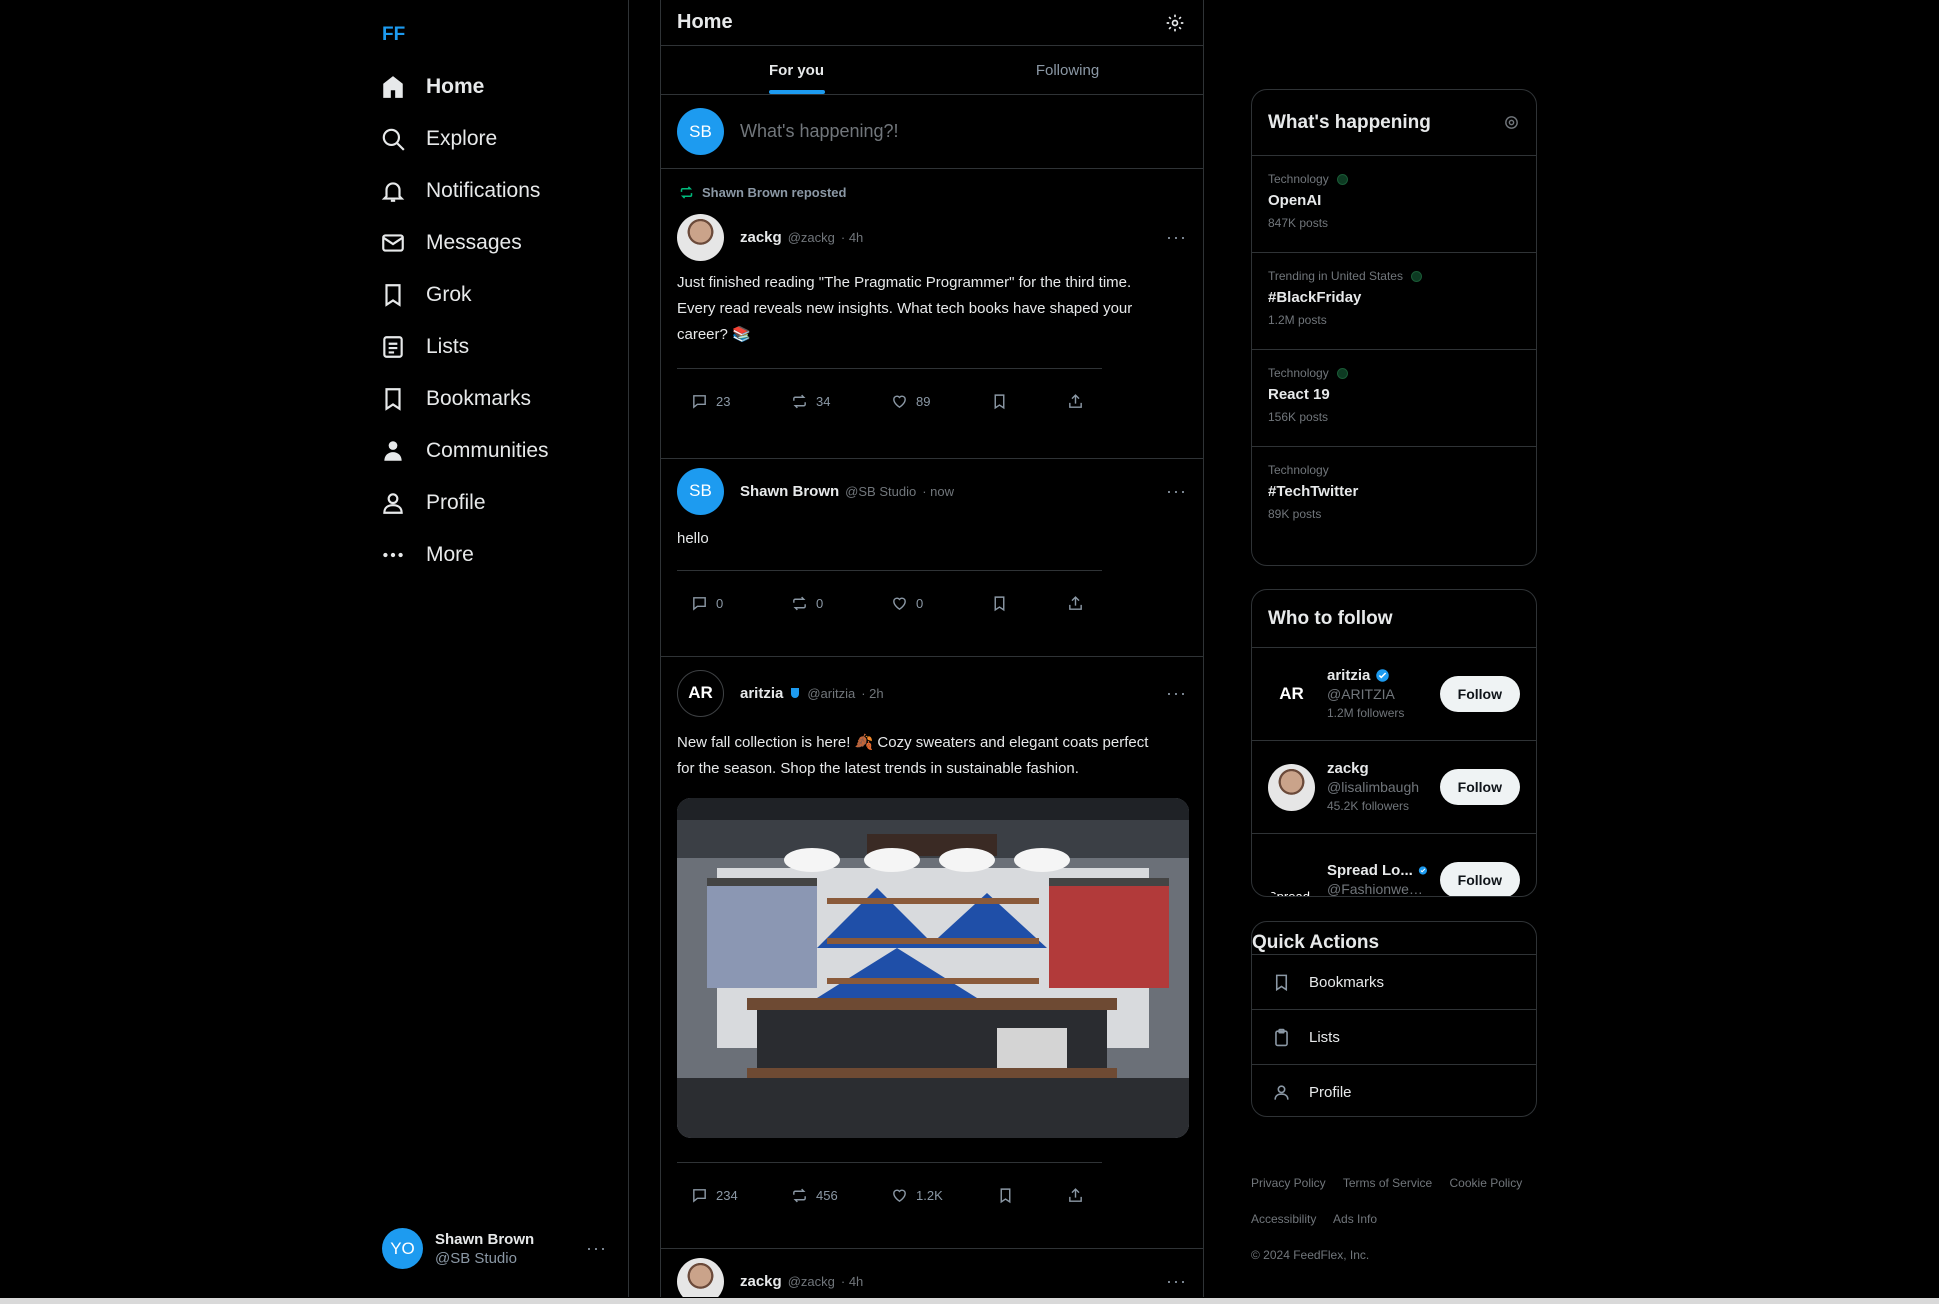 This screenshot has height=1304, width=1939. Describe the element at coordinates (831, 693) in the screenshot. I see `author-handle: @aritzia` at that location.